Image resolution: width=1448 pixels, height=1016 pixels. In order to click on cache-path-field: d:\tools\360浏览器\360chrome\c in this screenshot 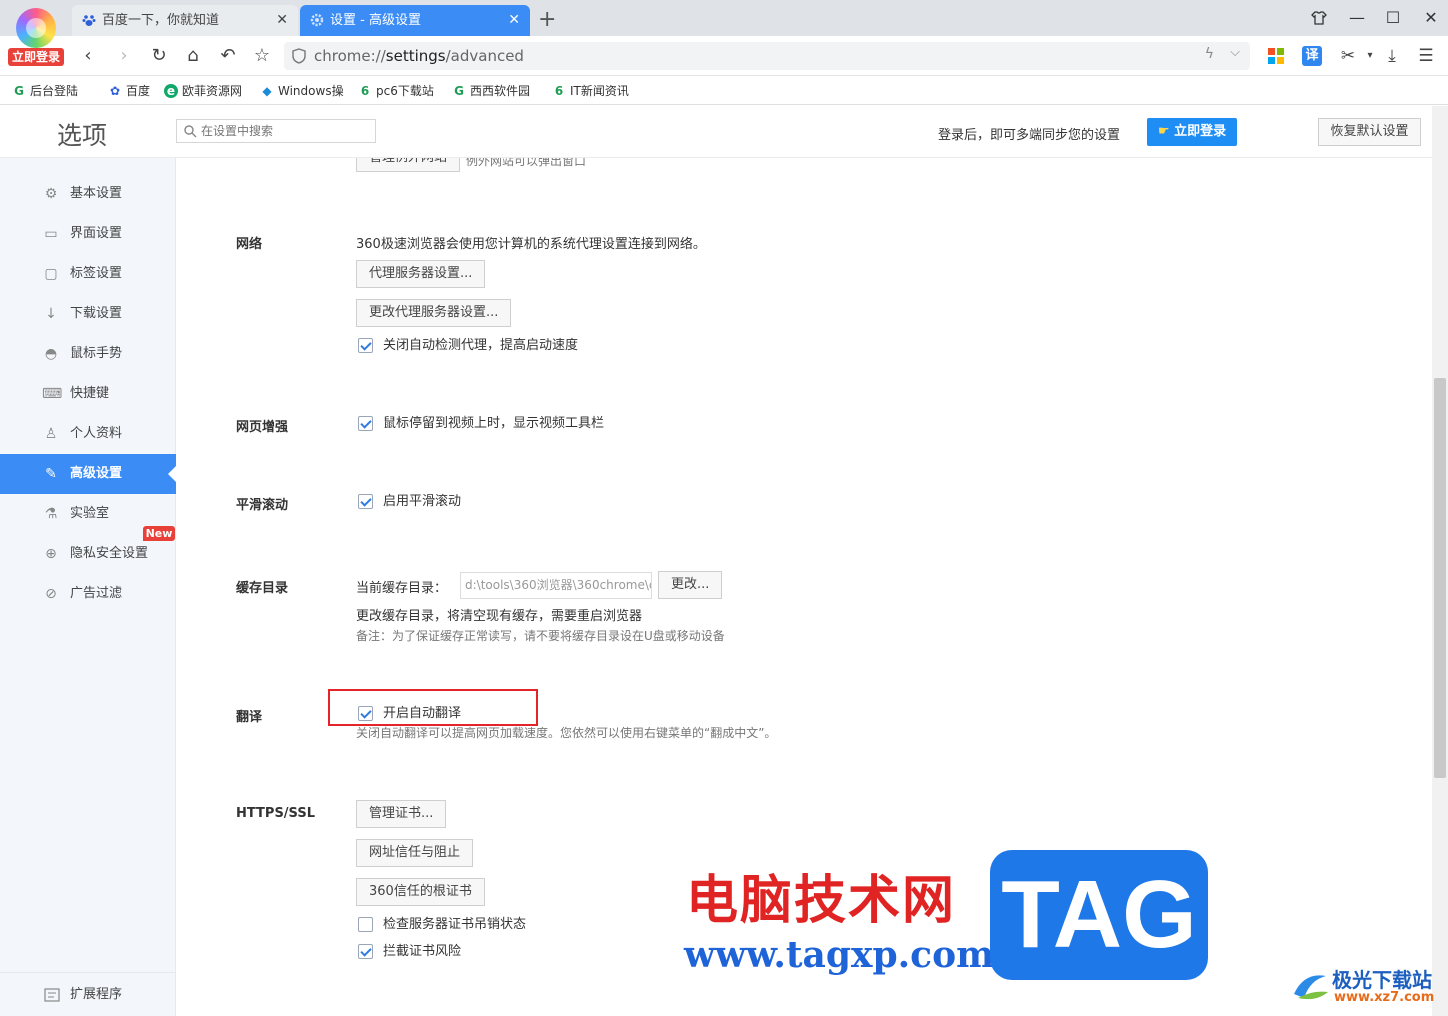, I will do `click(556, 585)`.